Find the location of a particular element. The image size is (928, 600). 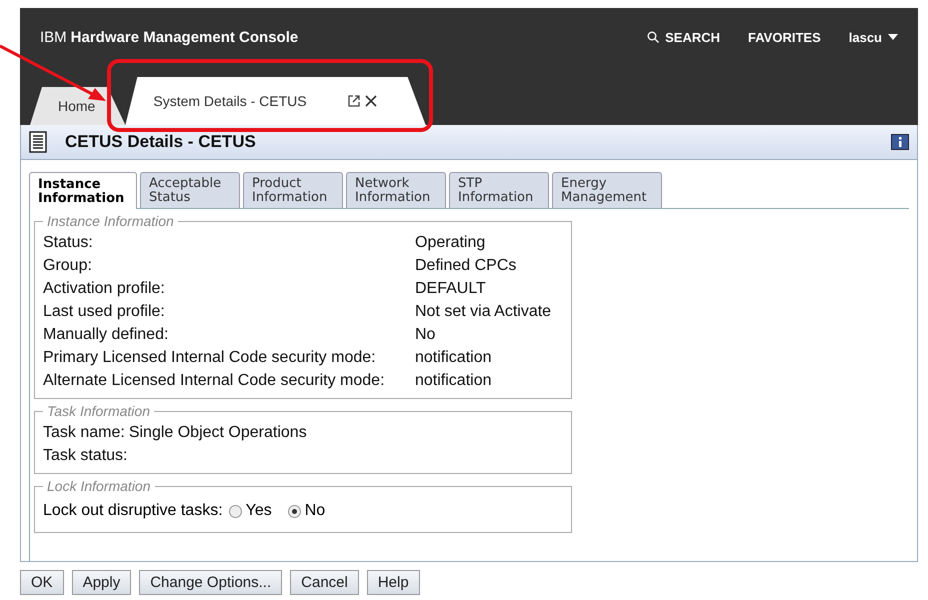

tab: Network Information is located at coordinates (396, 190).